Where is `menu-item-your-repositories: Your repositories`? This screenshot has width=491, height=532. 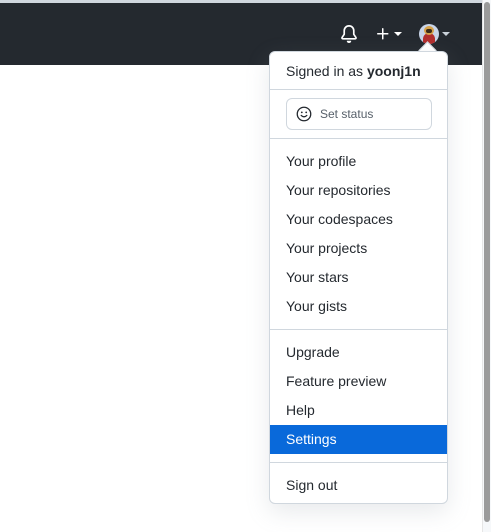 menu-item-your-repositories: Your repositories is located at coordinates (358, 190).